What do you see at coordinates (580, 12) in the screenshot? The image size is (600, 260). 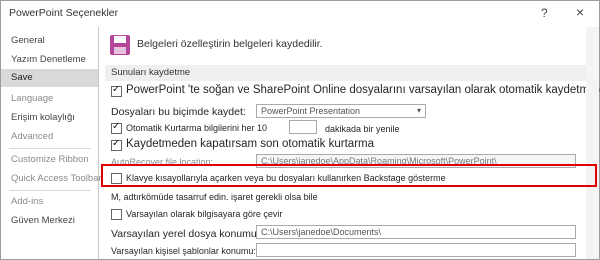 I see `close-icon: ×` at bounding box center [580, 12].